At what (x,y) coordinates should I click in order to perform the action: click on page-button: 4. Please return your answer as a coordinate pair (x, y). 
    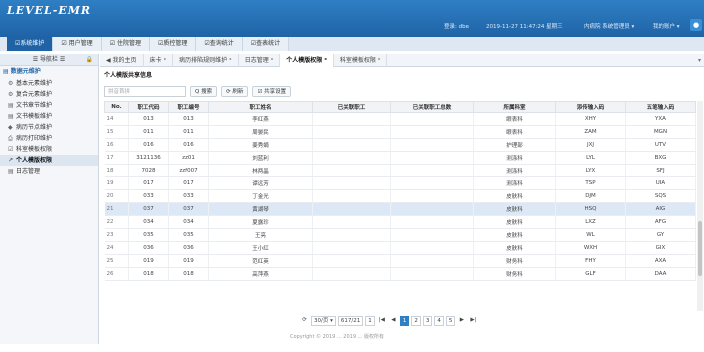
    Looking at the image, I should click on (439, 321).